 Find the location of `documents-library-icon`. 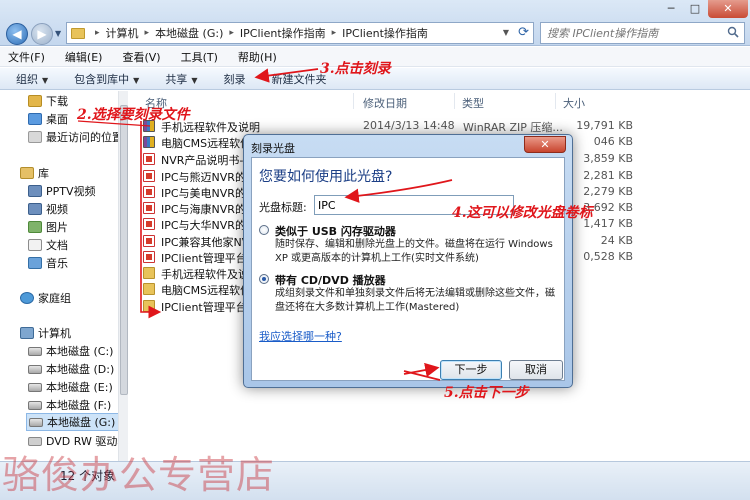

documents-library-icon is located at coordinates (35, 245).